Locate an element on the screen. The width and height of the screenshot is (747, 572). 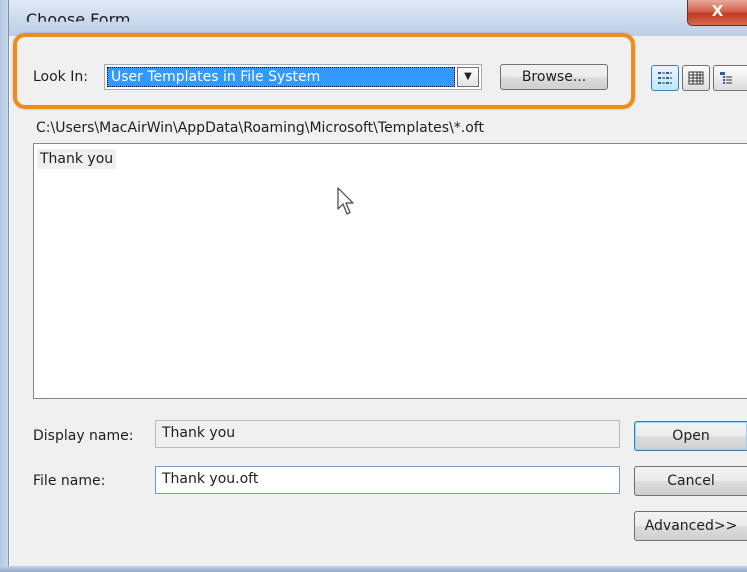
title-bar: Choose Form is located at coordinates (373, 18).